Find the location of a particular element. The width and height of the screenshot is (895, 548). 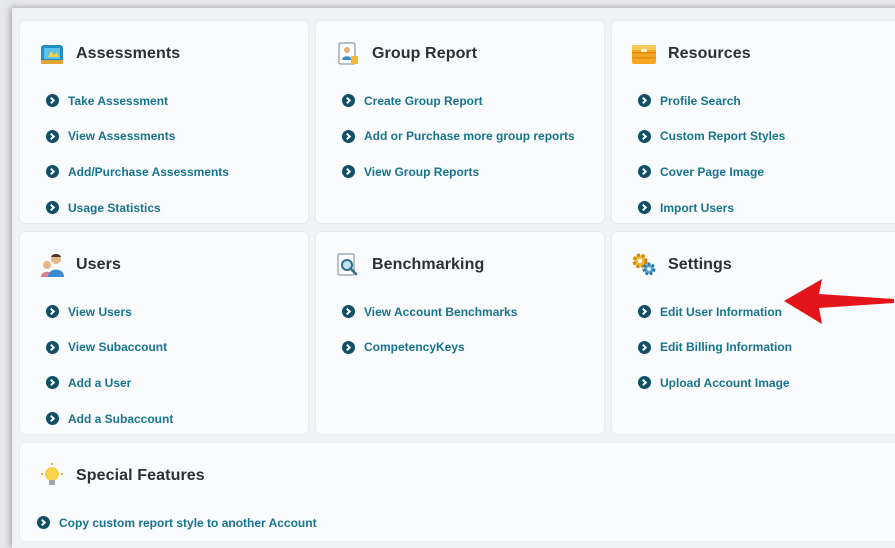

card-title: Group Report is located at coordinates (425, 53).